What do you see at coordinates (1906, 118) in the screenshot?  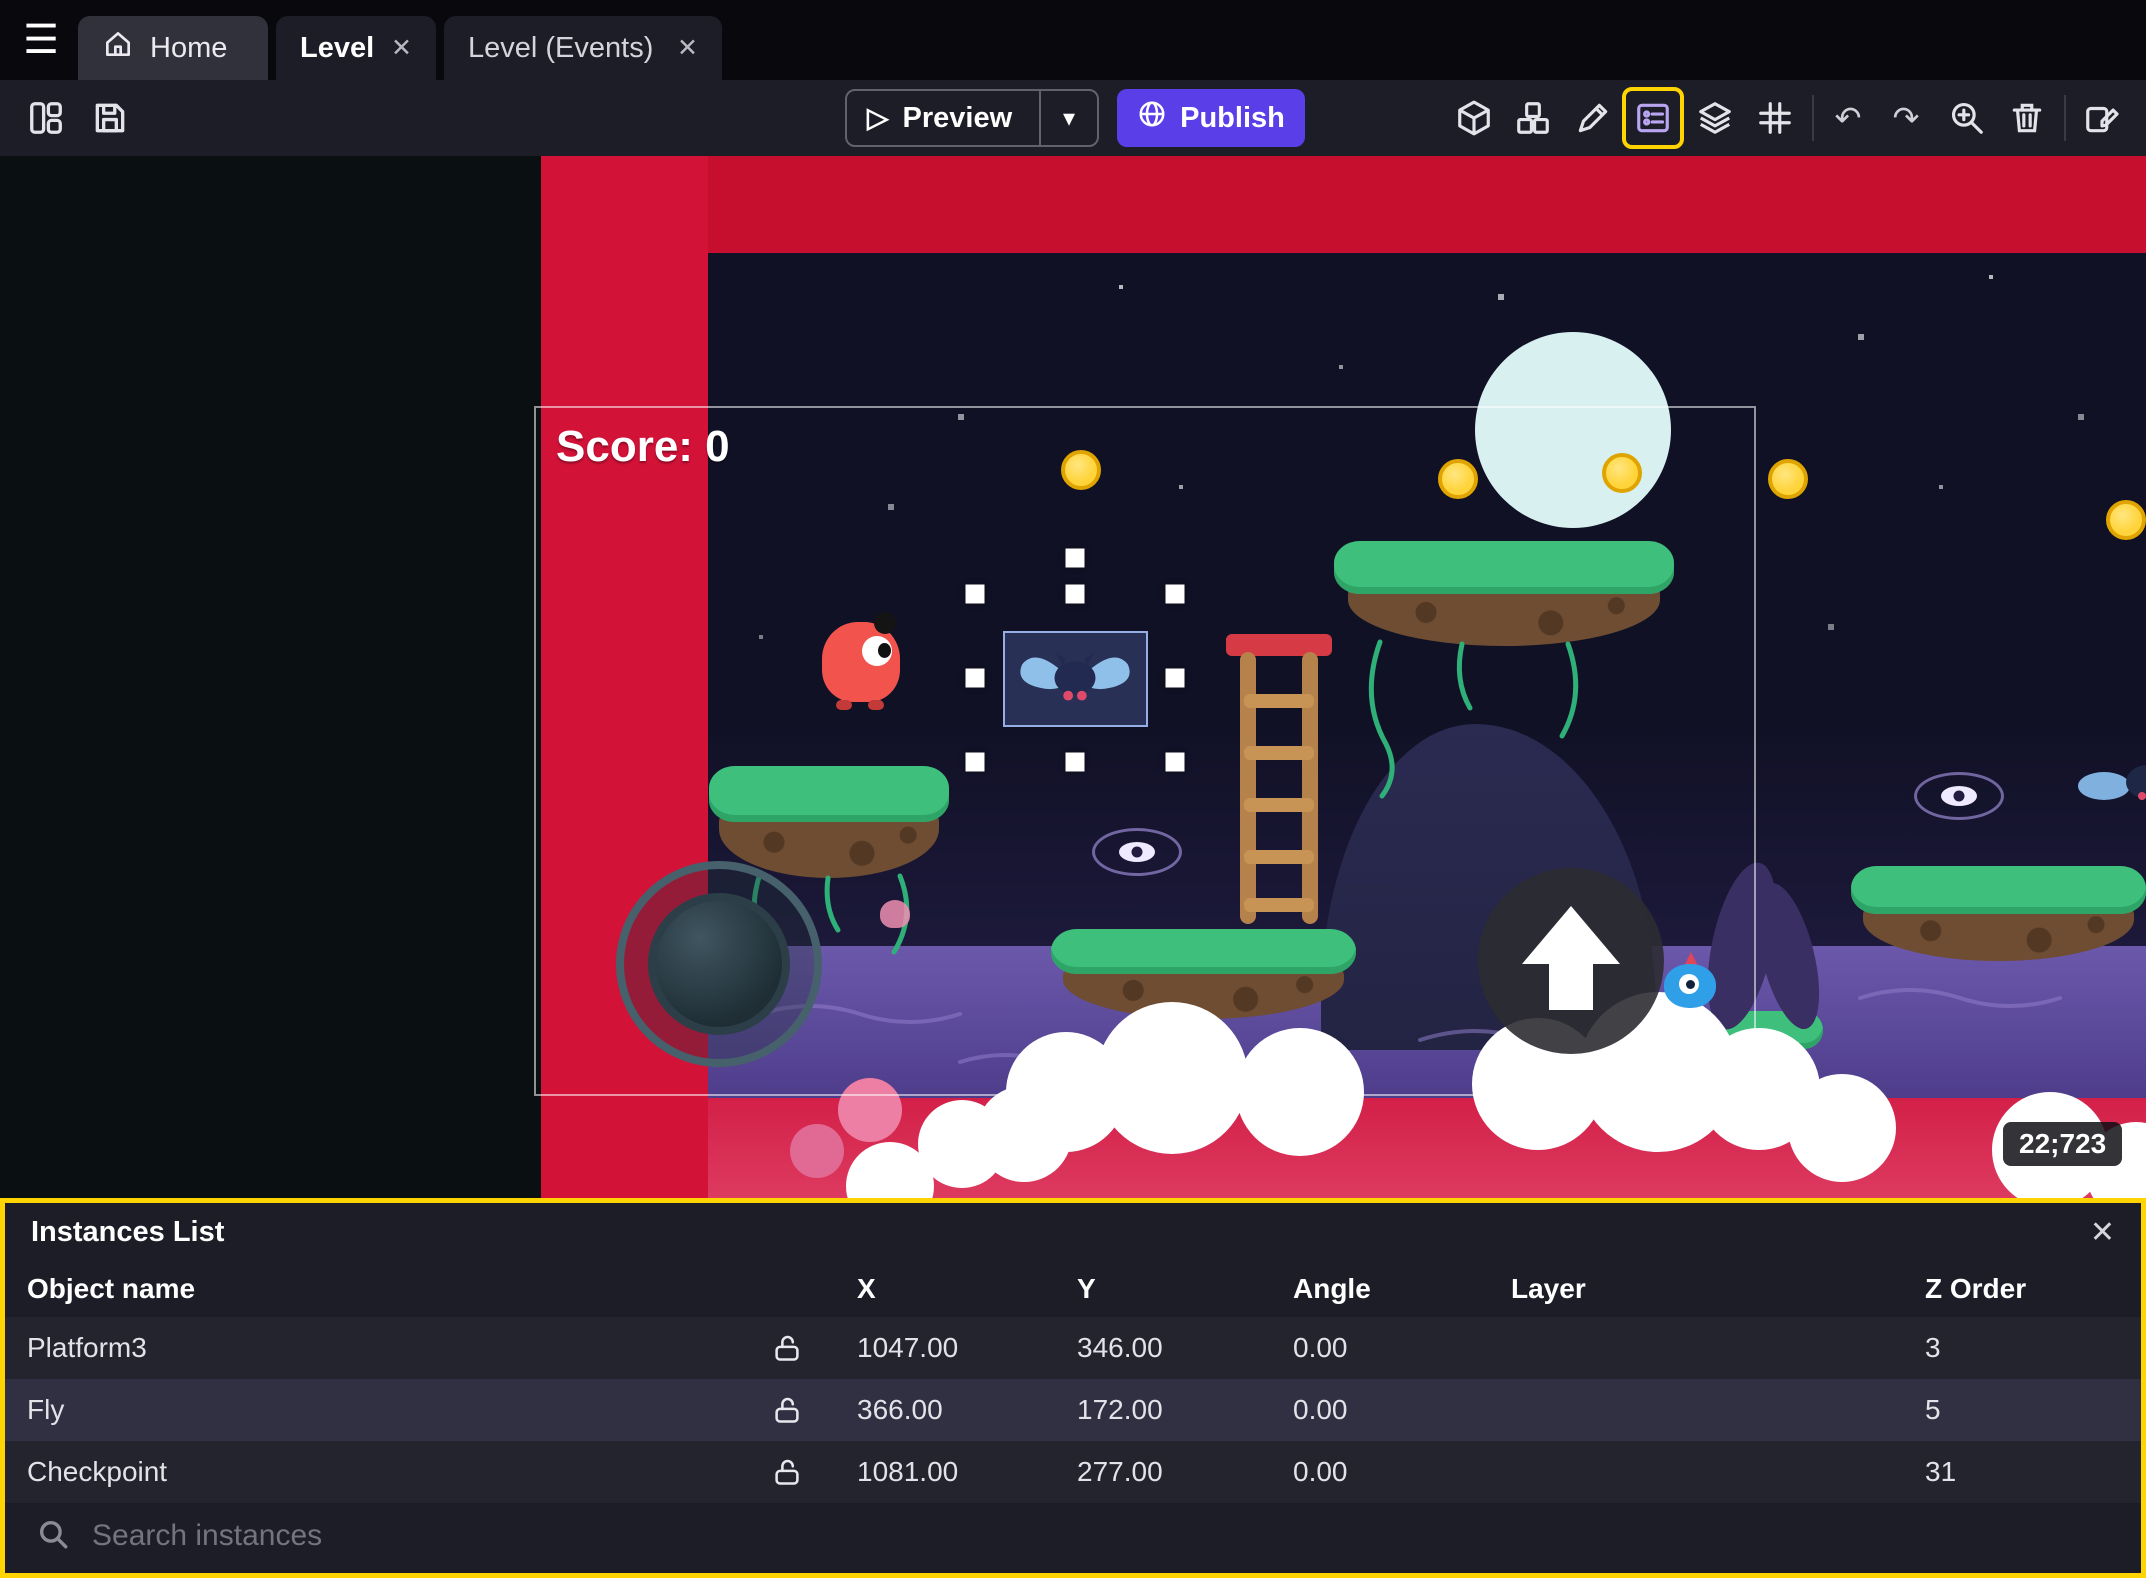 I see `redo-icon: ↷` at bounding box center [1906, 118].